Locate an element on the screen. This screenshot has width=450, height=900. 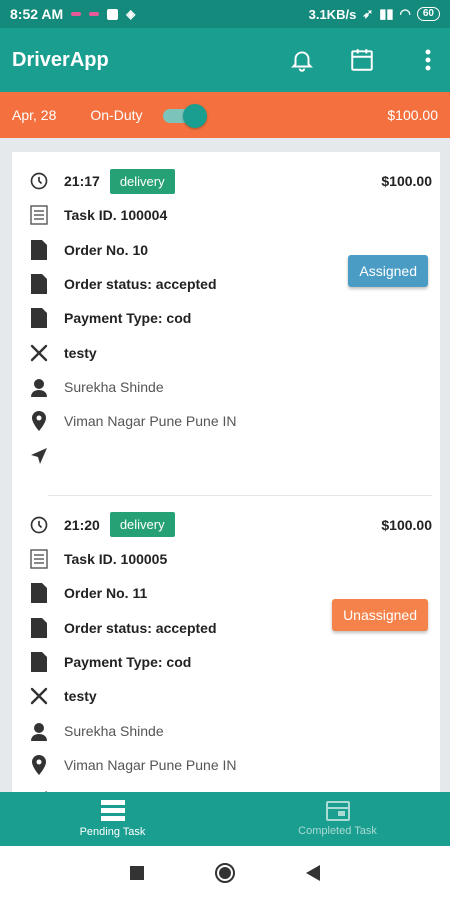
notifications-button is located at coordinates (302, 60).